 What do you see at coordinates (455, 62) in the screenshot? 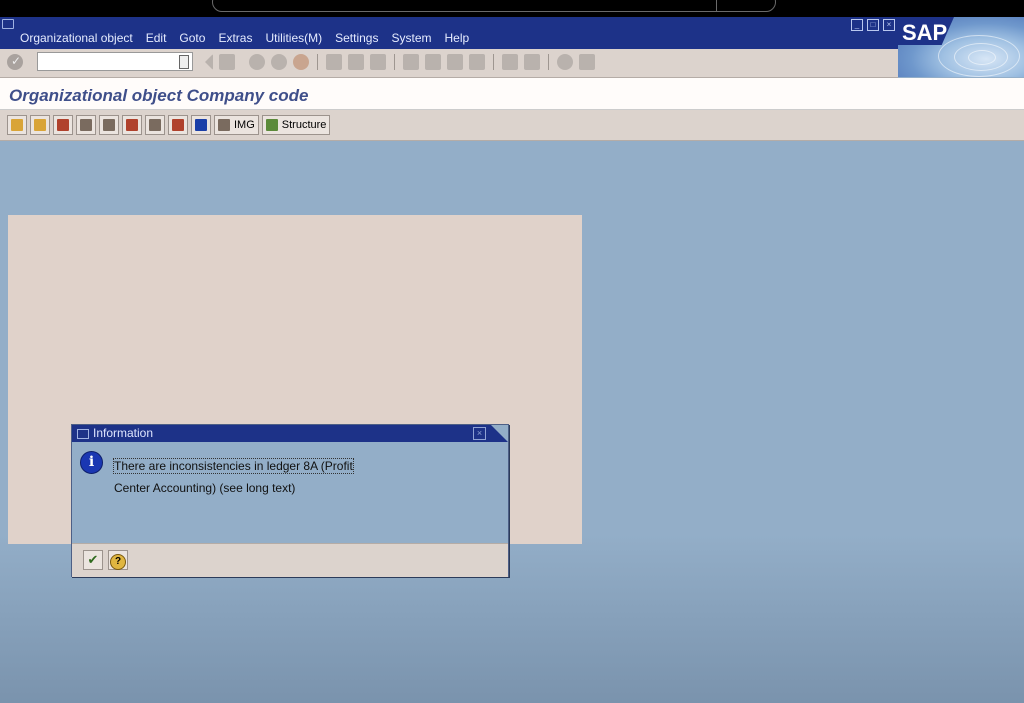
I see `next-page-icon` at bounding box center [455, 62].